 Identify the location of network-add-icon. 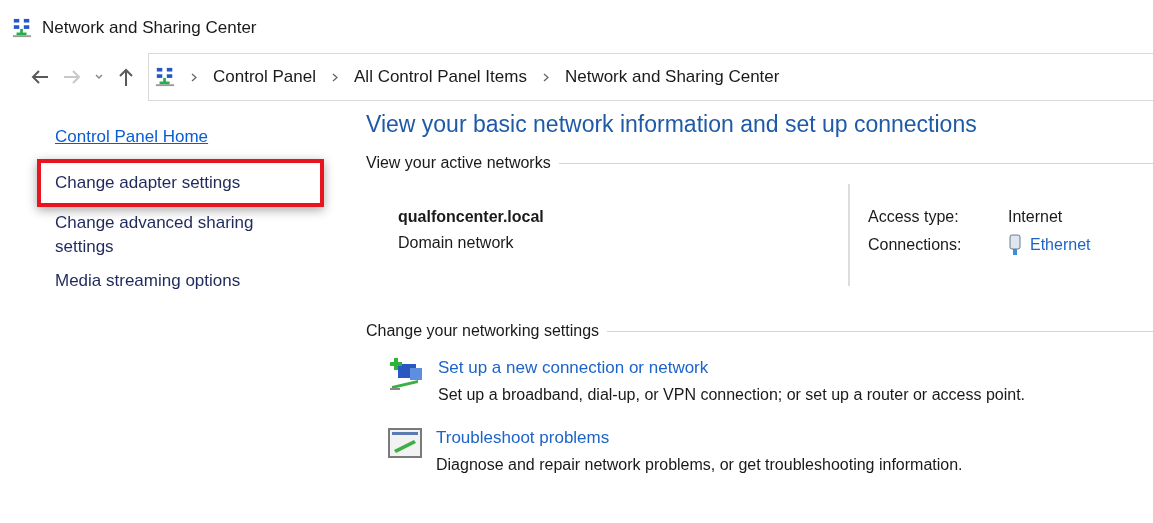
(406, 375).